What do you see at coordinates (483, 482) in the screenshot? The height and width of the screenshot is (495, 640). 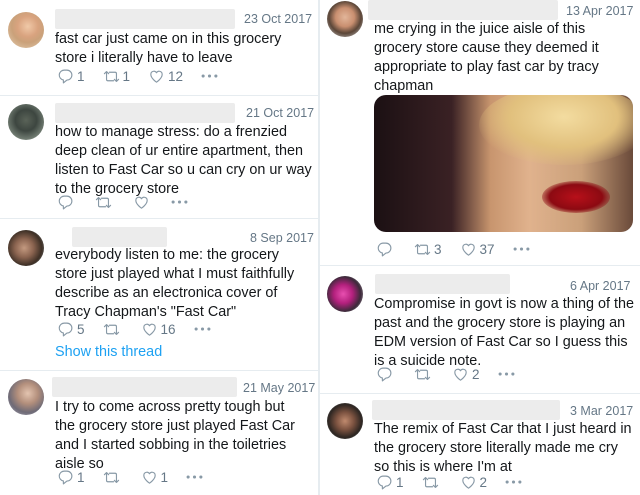 I see `like-count: 2` at bounding box center [483, 482].